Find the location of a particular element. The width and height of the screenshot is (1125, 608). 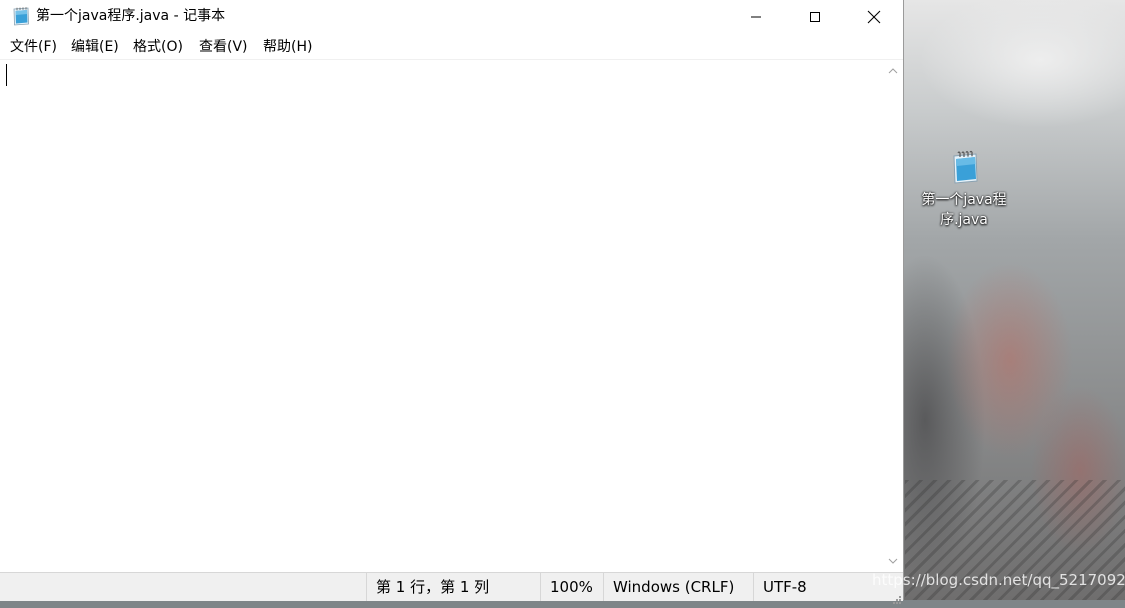

status-cursor-position: 第 1 行，第 1 列 is located at coordinates (453, 587).